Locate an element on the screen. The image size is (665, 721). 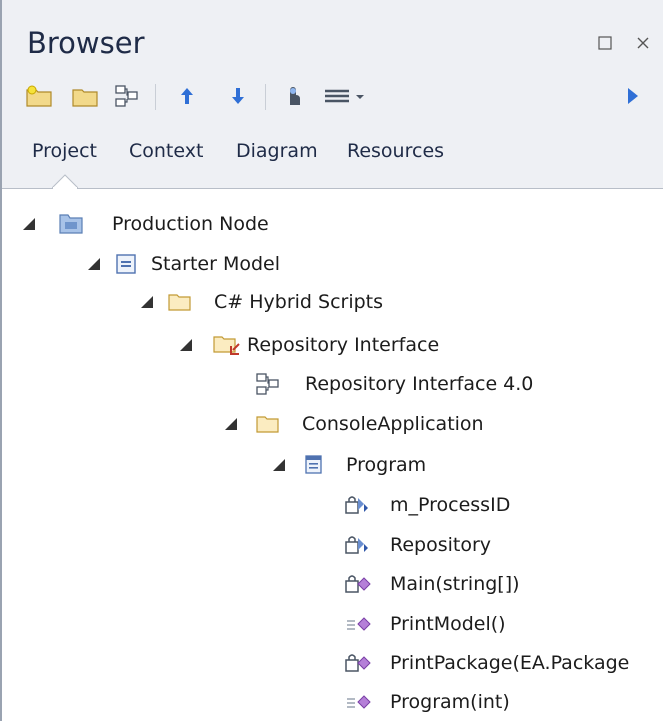
tree-item-label: Main(string[]) is located at coordinates (455, 584).